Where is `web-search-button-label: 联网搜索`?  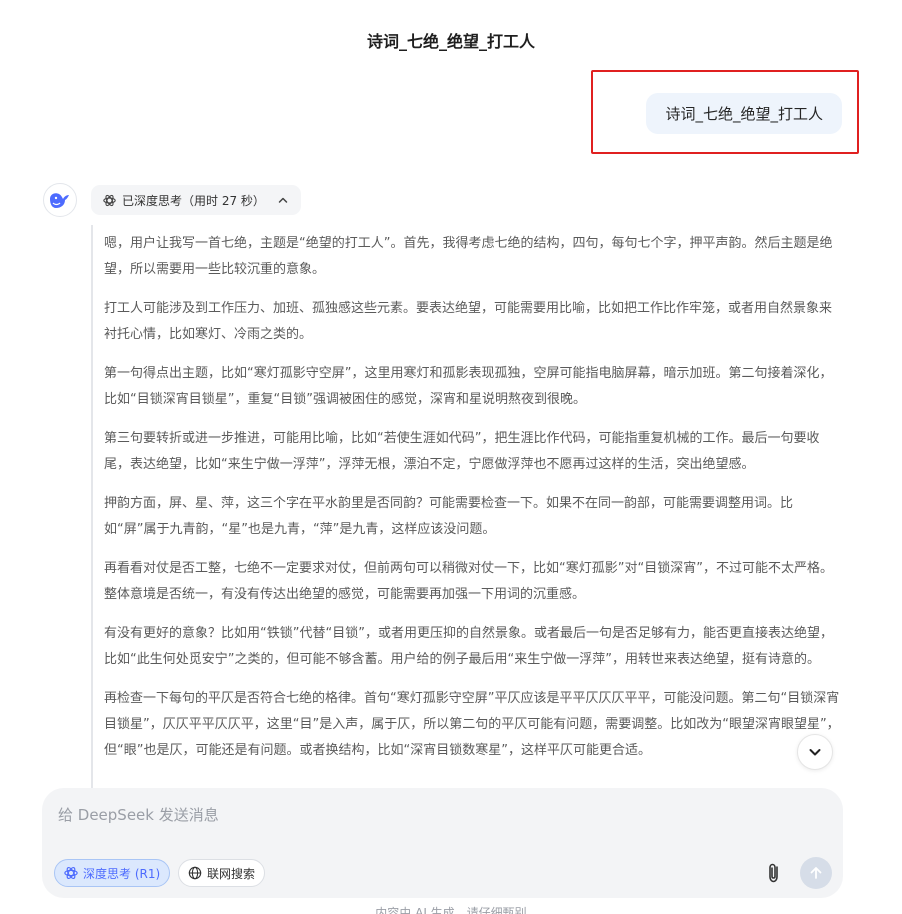 web-search-button-label: 联网搜索 is located at coordinates (231, 873).